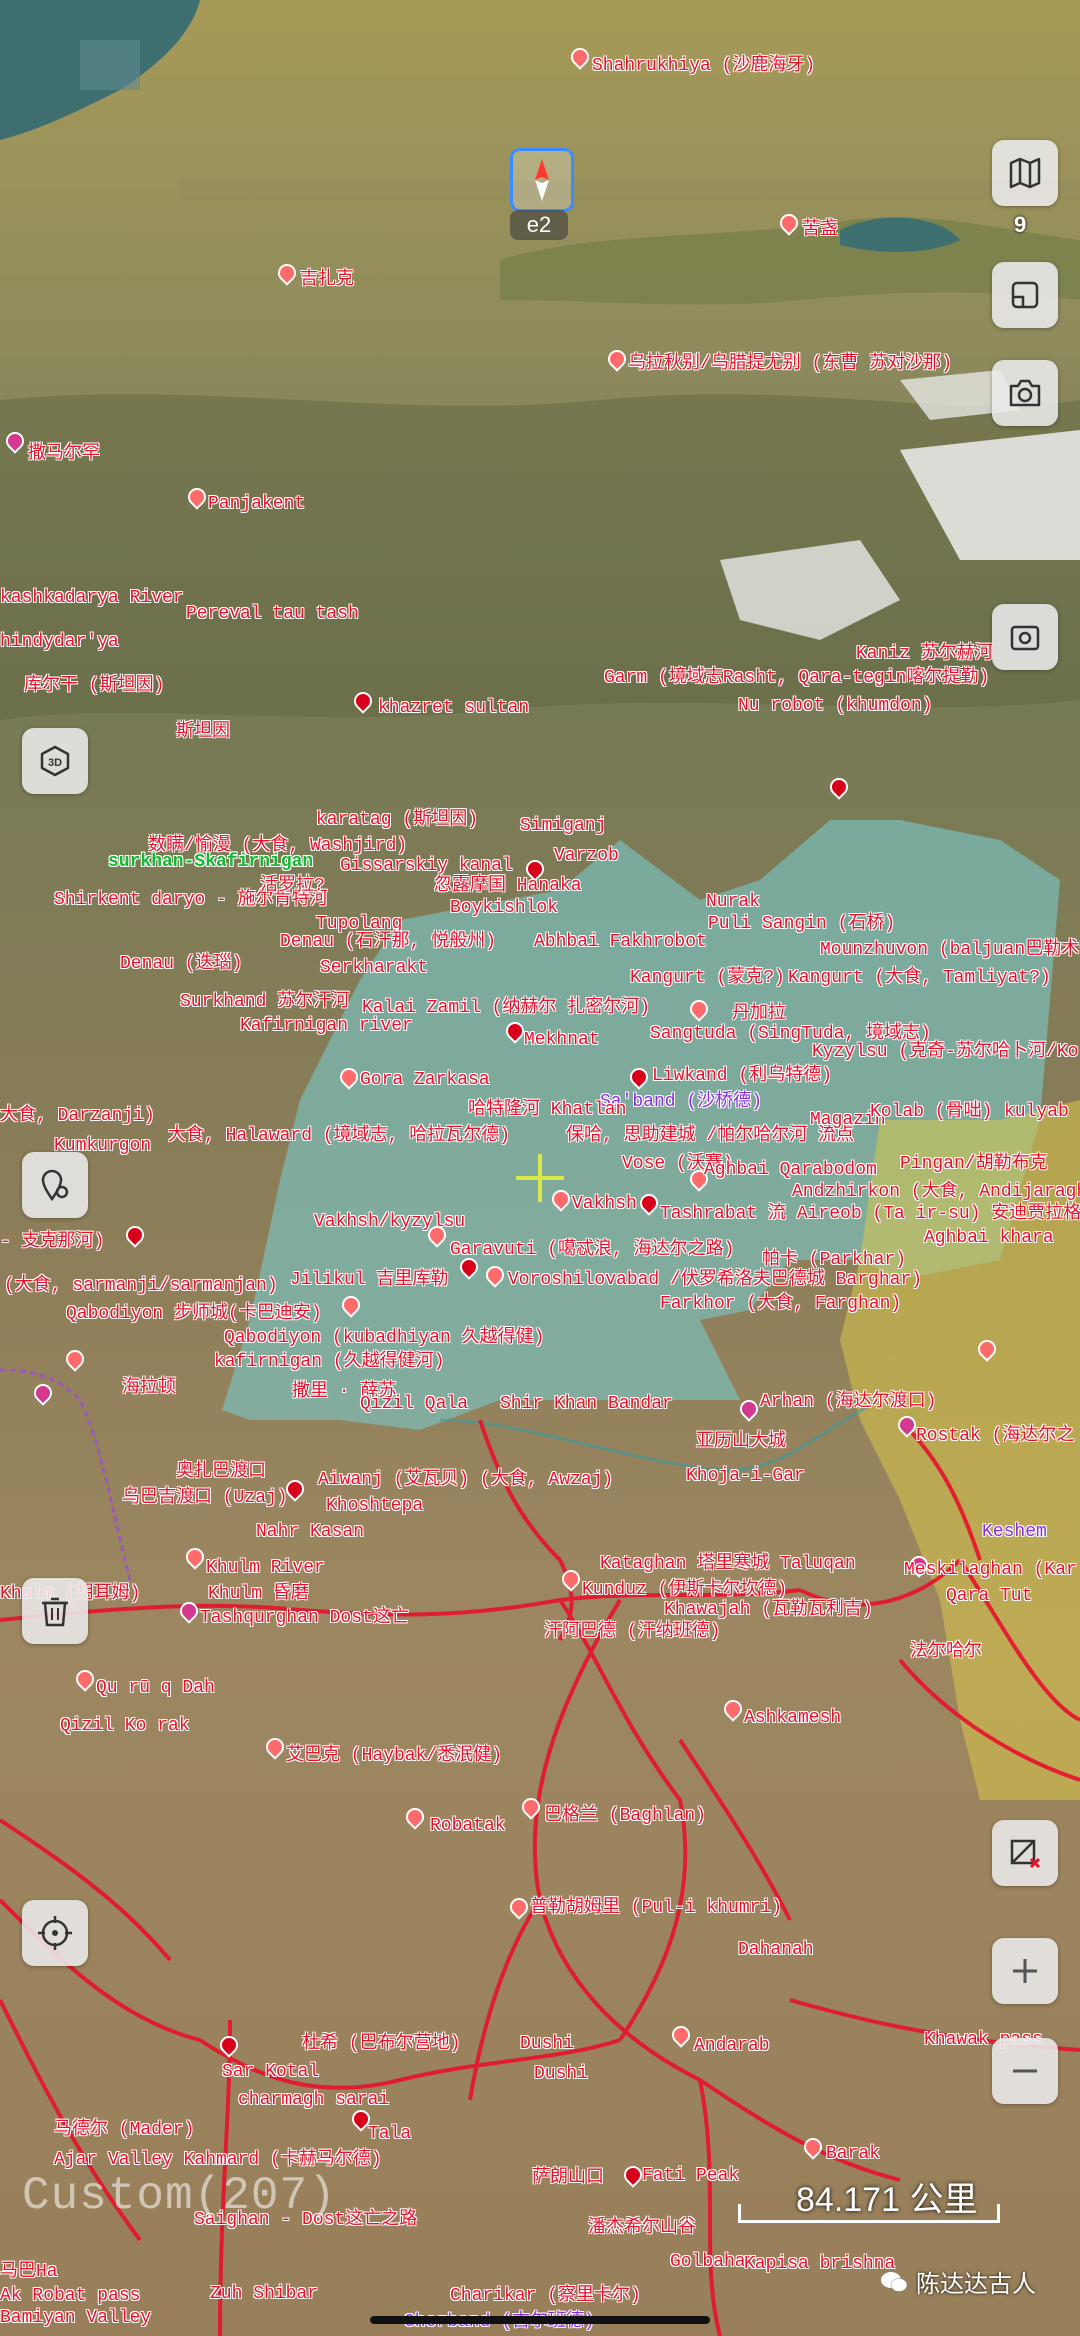 The image size is (1080, 2336). Describe the element at coordinates (465, 1480) in the screenshot. I see `place-label: Aiwanj (艾瓦贝) (大食, Awzaj)` at that location.